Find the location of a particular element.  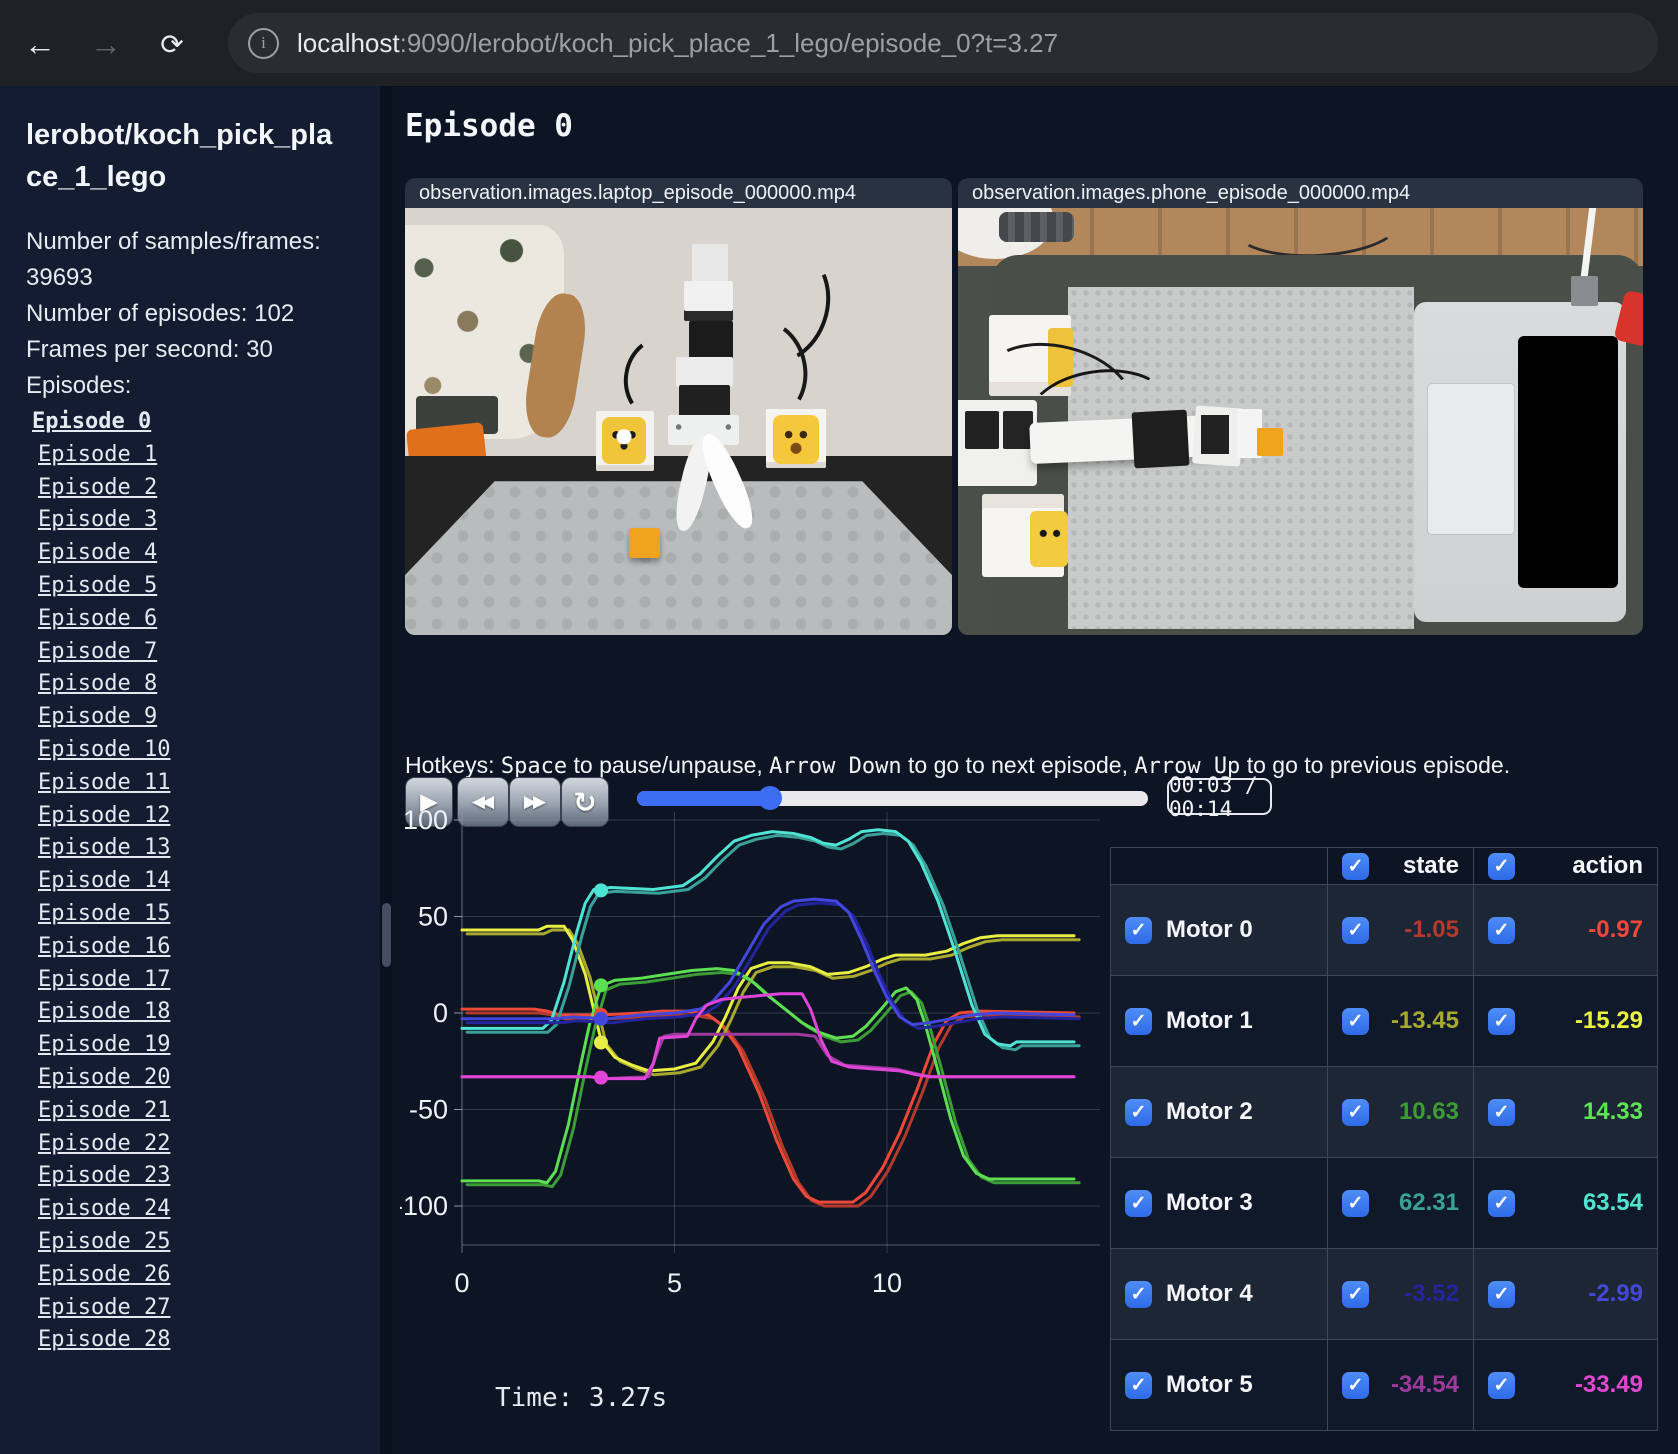

video-phone-frame is located at coordinates (1300, 421).